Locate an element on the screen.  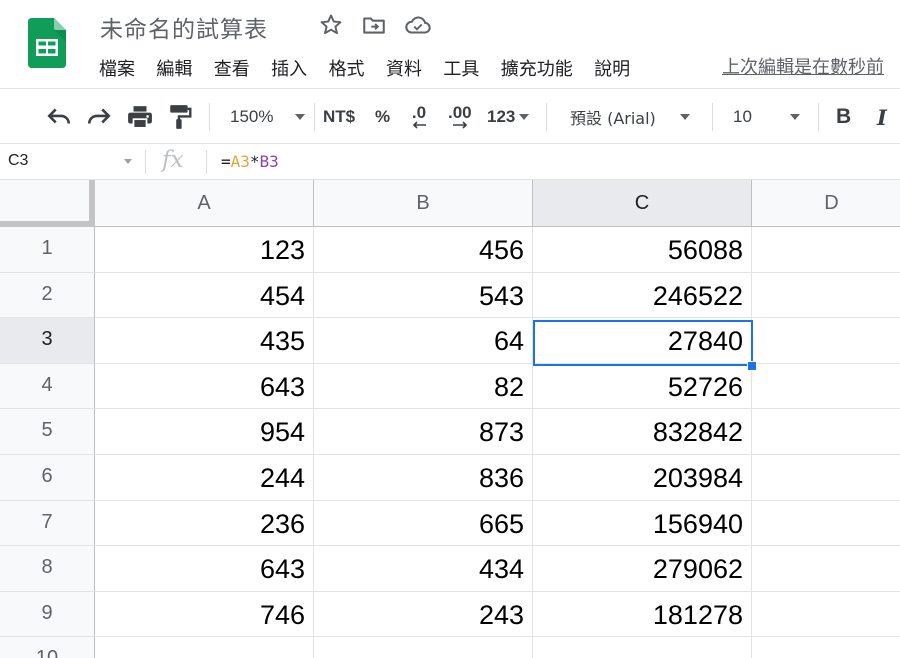
cell-b9: 243 is located at coordinates (423, 614).